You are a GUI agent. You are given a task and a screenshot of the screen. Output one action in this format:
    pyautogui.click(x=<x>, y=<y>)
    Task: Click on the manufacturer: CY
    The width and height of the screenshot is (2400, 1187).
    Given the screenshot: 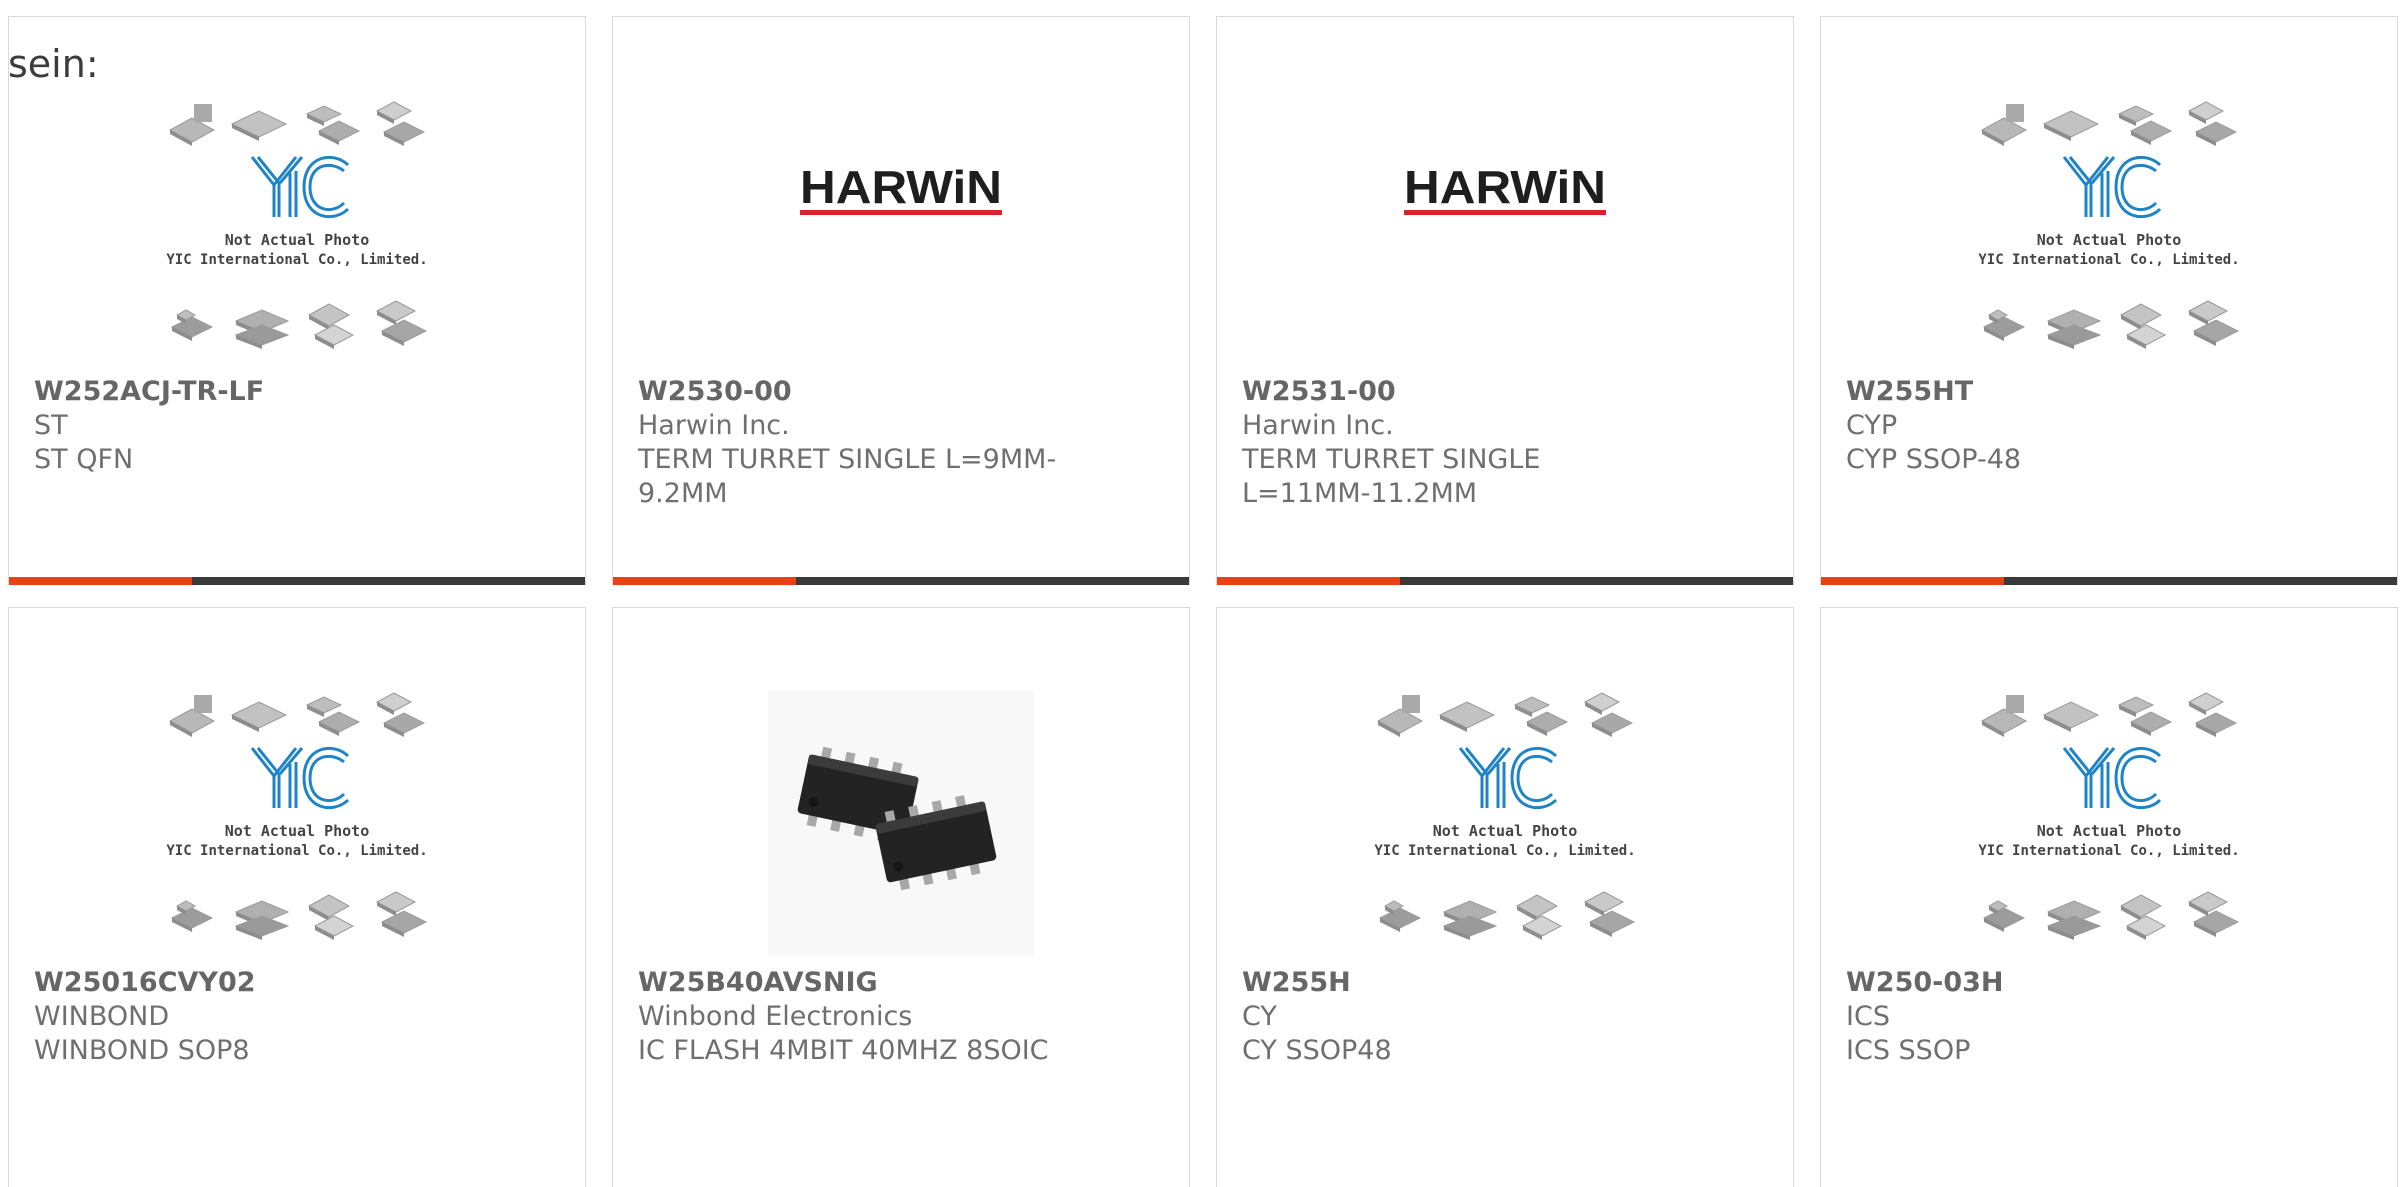 What is the action you would take?
    pyautogui.click(x=1259, y=1016)
    